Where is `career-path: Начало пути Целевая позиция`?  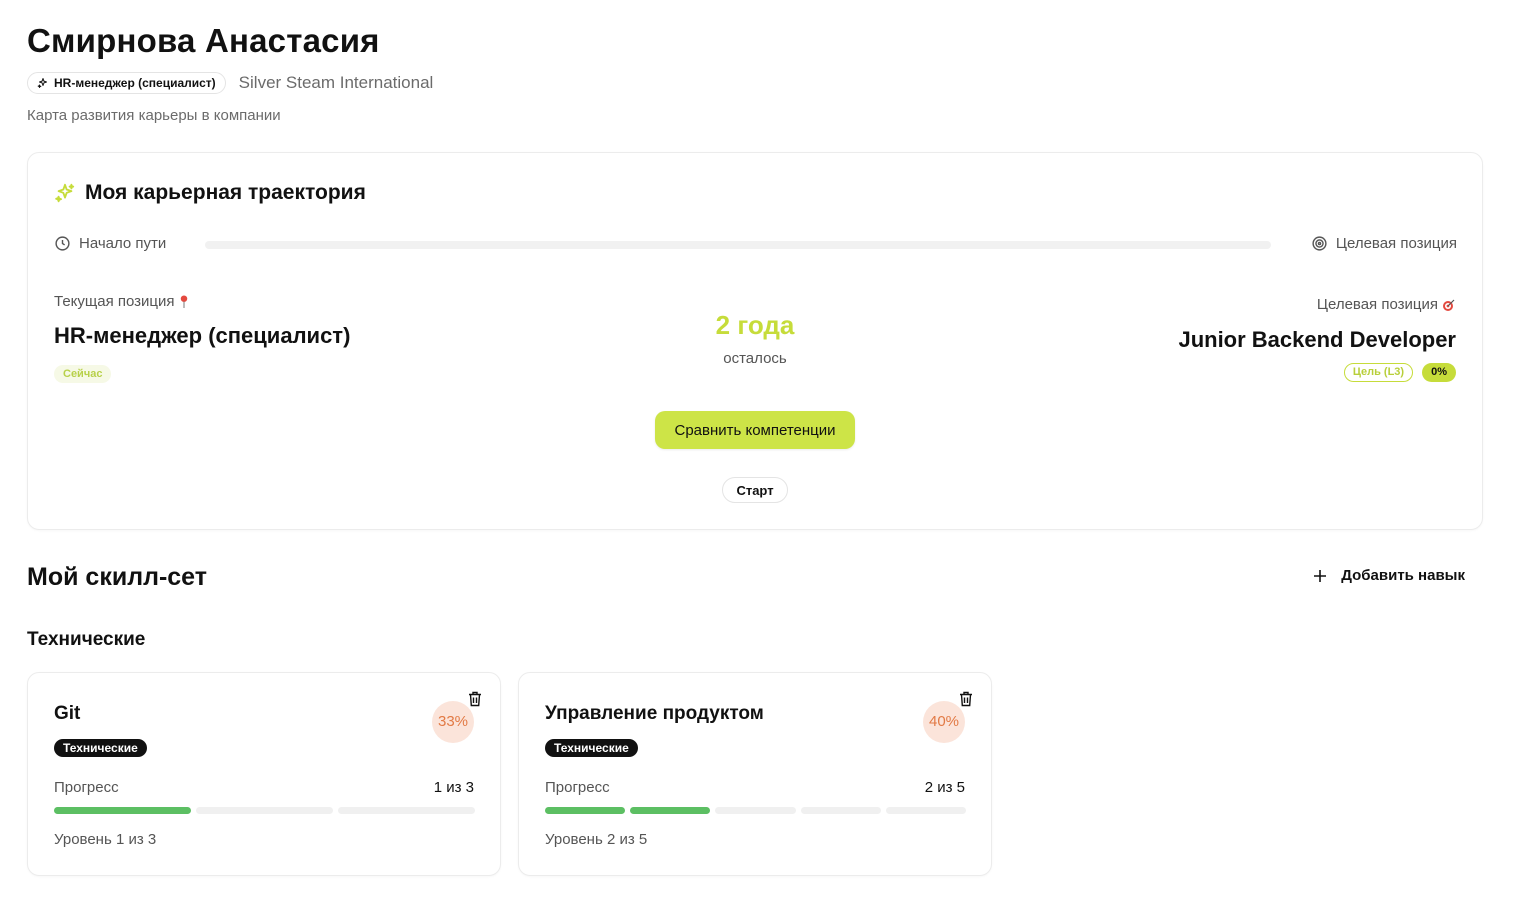 career-path: Начало пути Целевая позиция is located at coordinates (755, 245).